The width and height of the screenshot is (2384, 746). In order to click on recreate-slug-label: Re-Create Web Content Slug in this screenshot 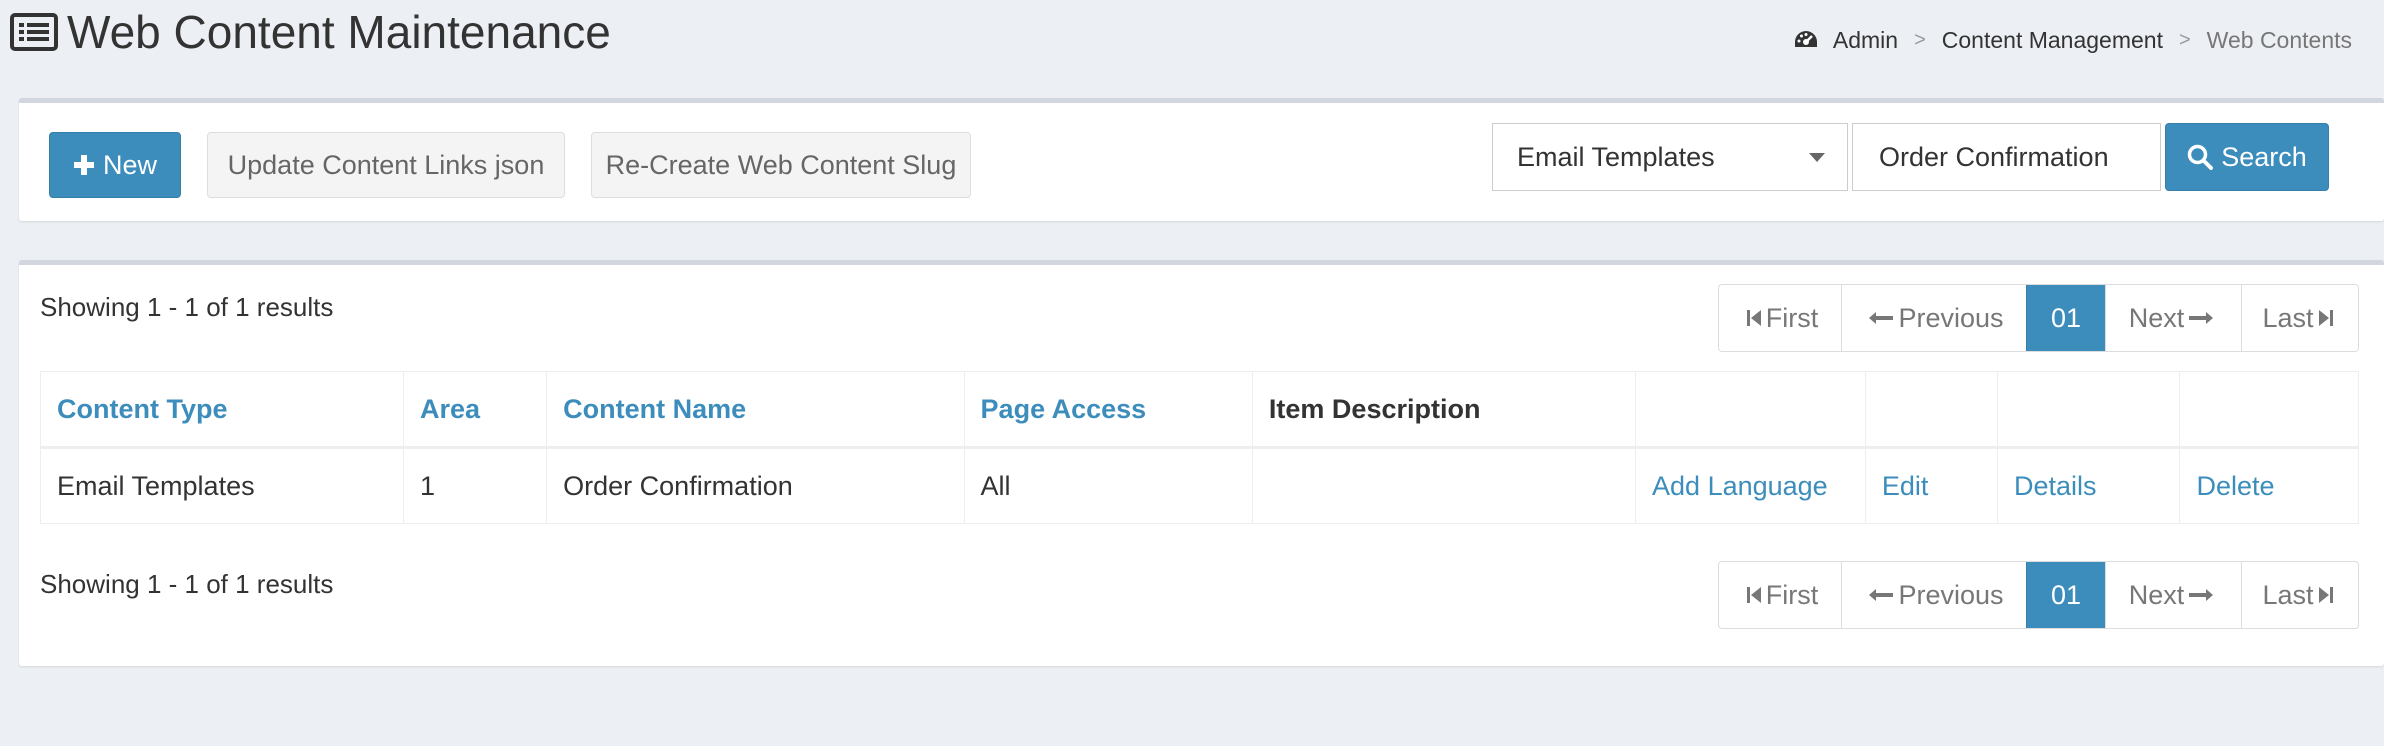, I will do `click(781, 164)`.